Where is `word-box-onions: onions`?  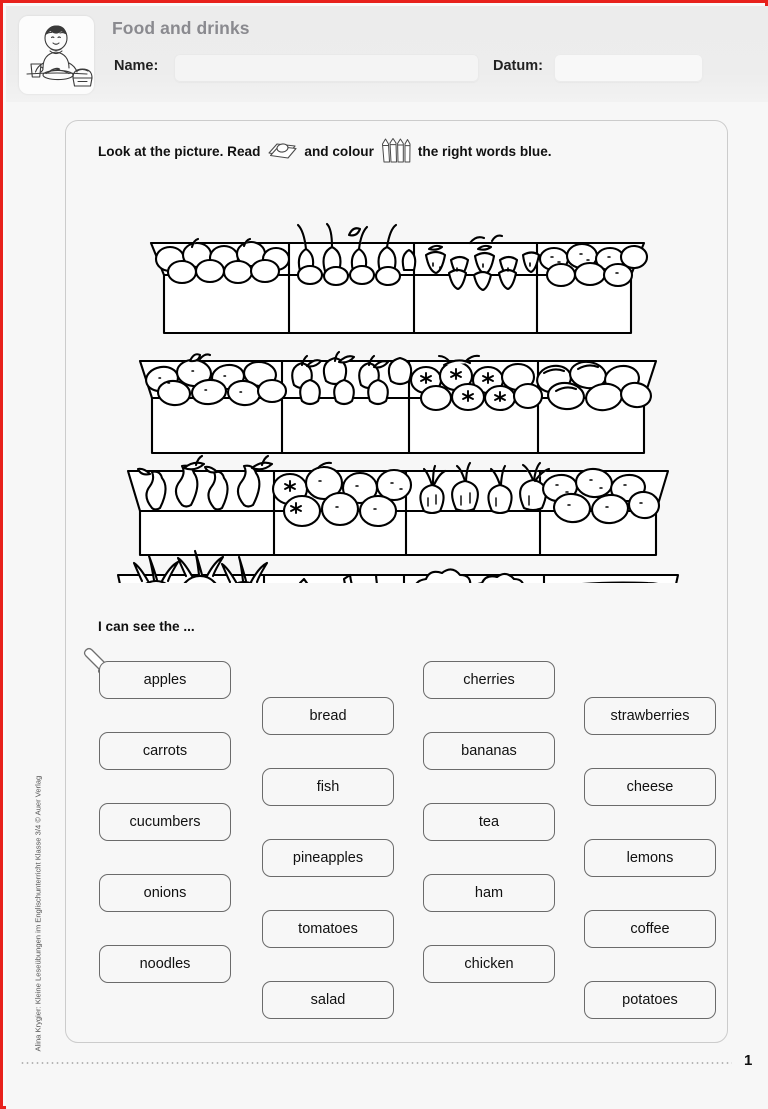 word-box-onions: onions is located at coordinates (165, 893).